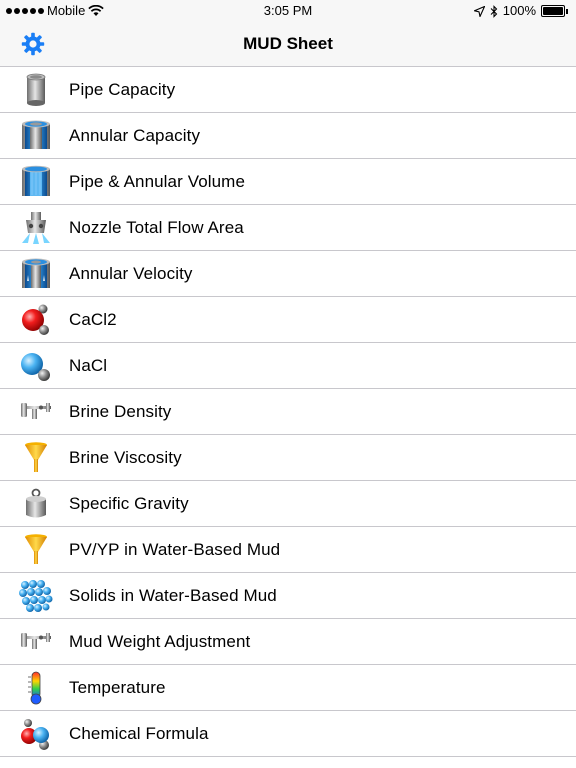  I want to click on list-item-pipe-annular-volume: Pipe & Annular Volume, so click(288, 182).